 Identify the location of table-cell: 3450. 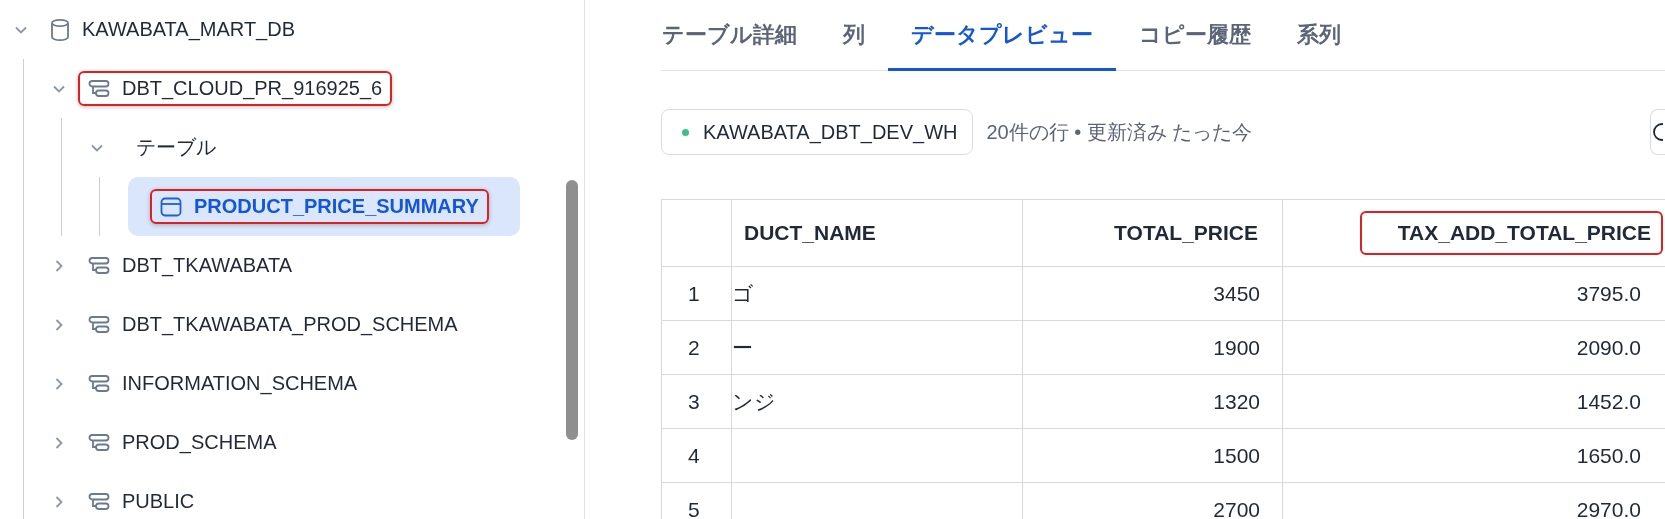
(1236, 293).